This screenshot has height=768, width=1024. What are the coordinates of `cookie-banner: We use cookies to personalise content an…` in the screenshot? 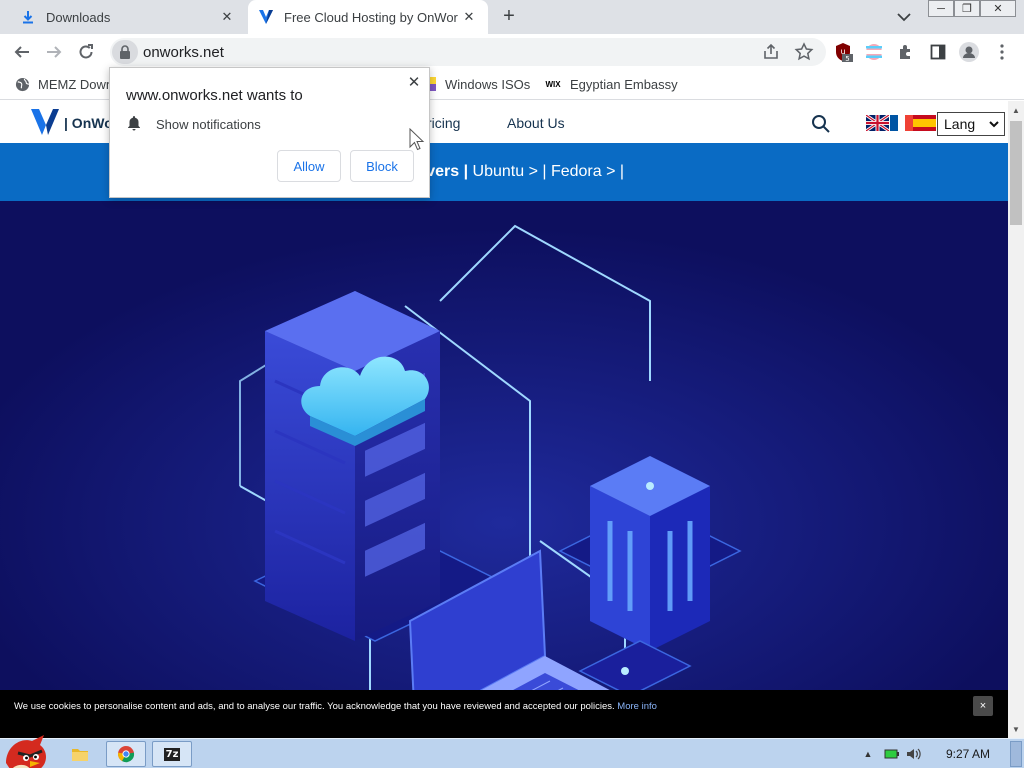 It's located at (504, 714).